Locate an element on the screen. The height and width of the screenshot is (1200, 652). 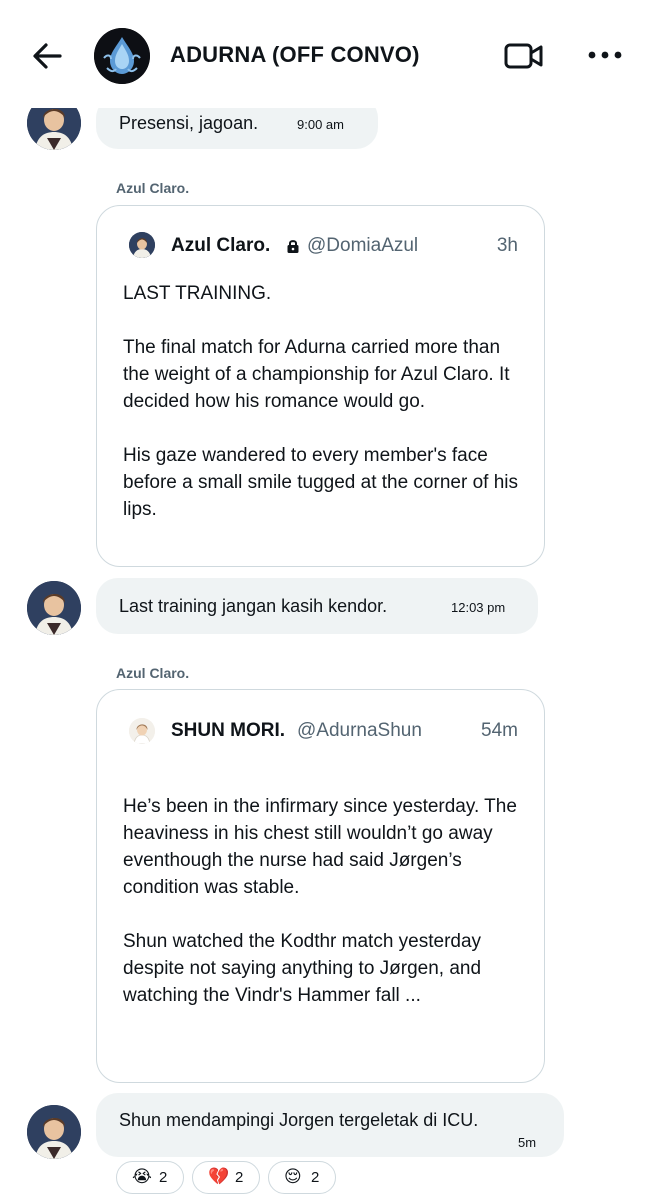
back-button is located at coordinates (48, 56).